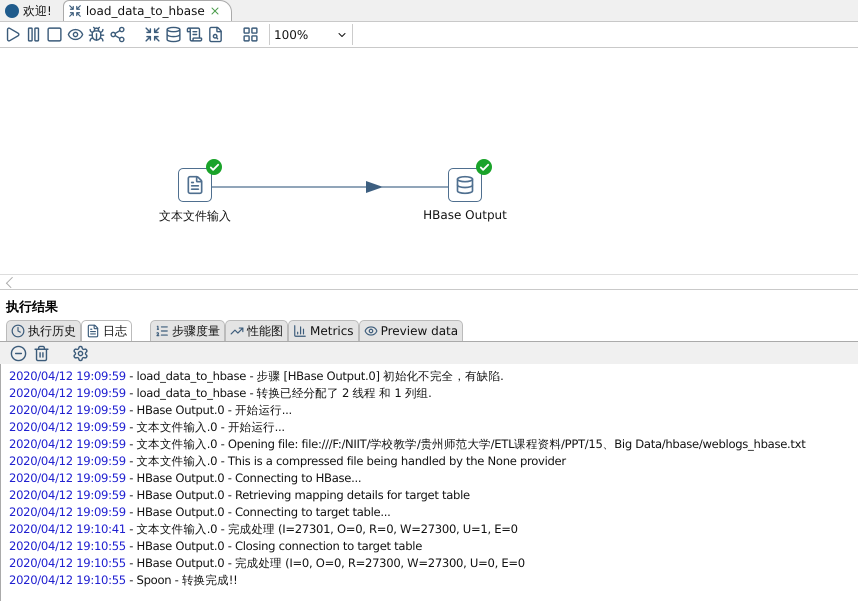 The width and height of the screenshot is (858, 601). I want to click on log-line: 2020/04/12 19:10:41 - 文本文件输入.0 - 完成处理 (I=27301, O=0, R=0, W=27300, U=1, E=0, so click(264, 529).